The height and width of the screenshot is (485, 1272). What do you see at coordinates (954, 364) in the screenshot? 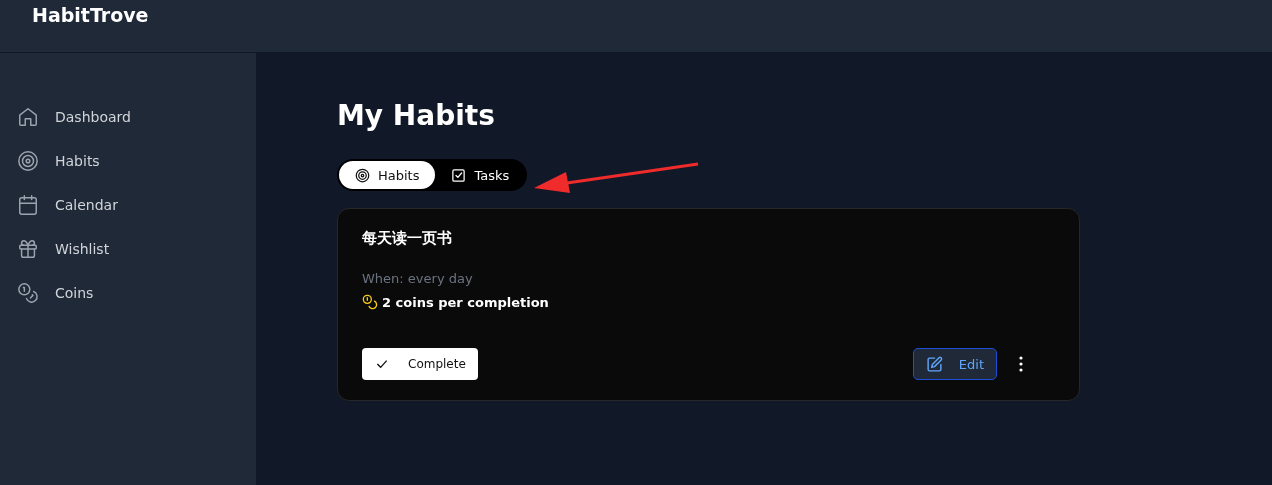
I see `edit-button: Edit` at bounding box center [954, 364].